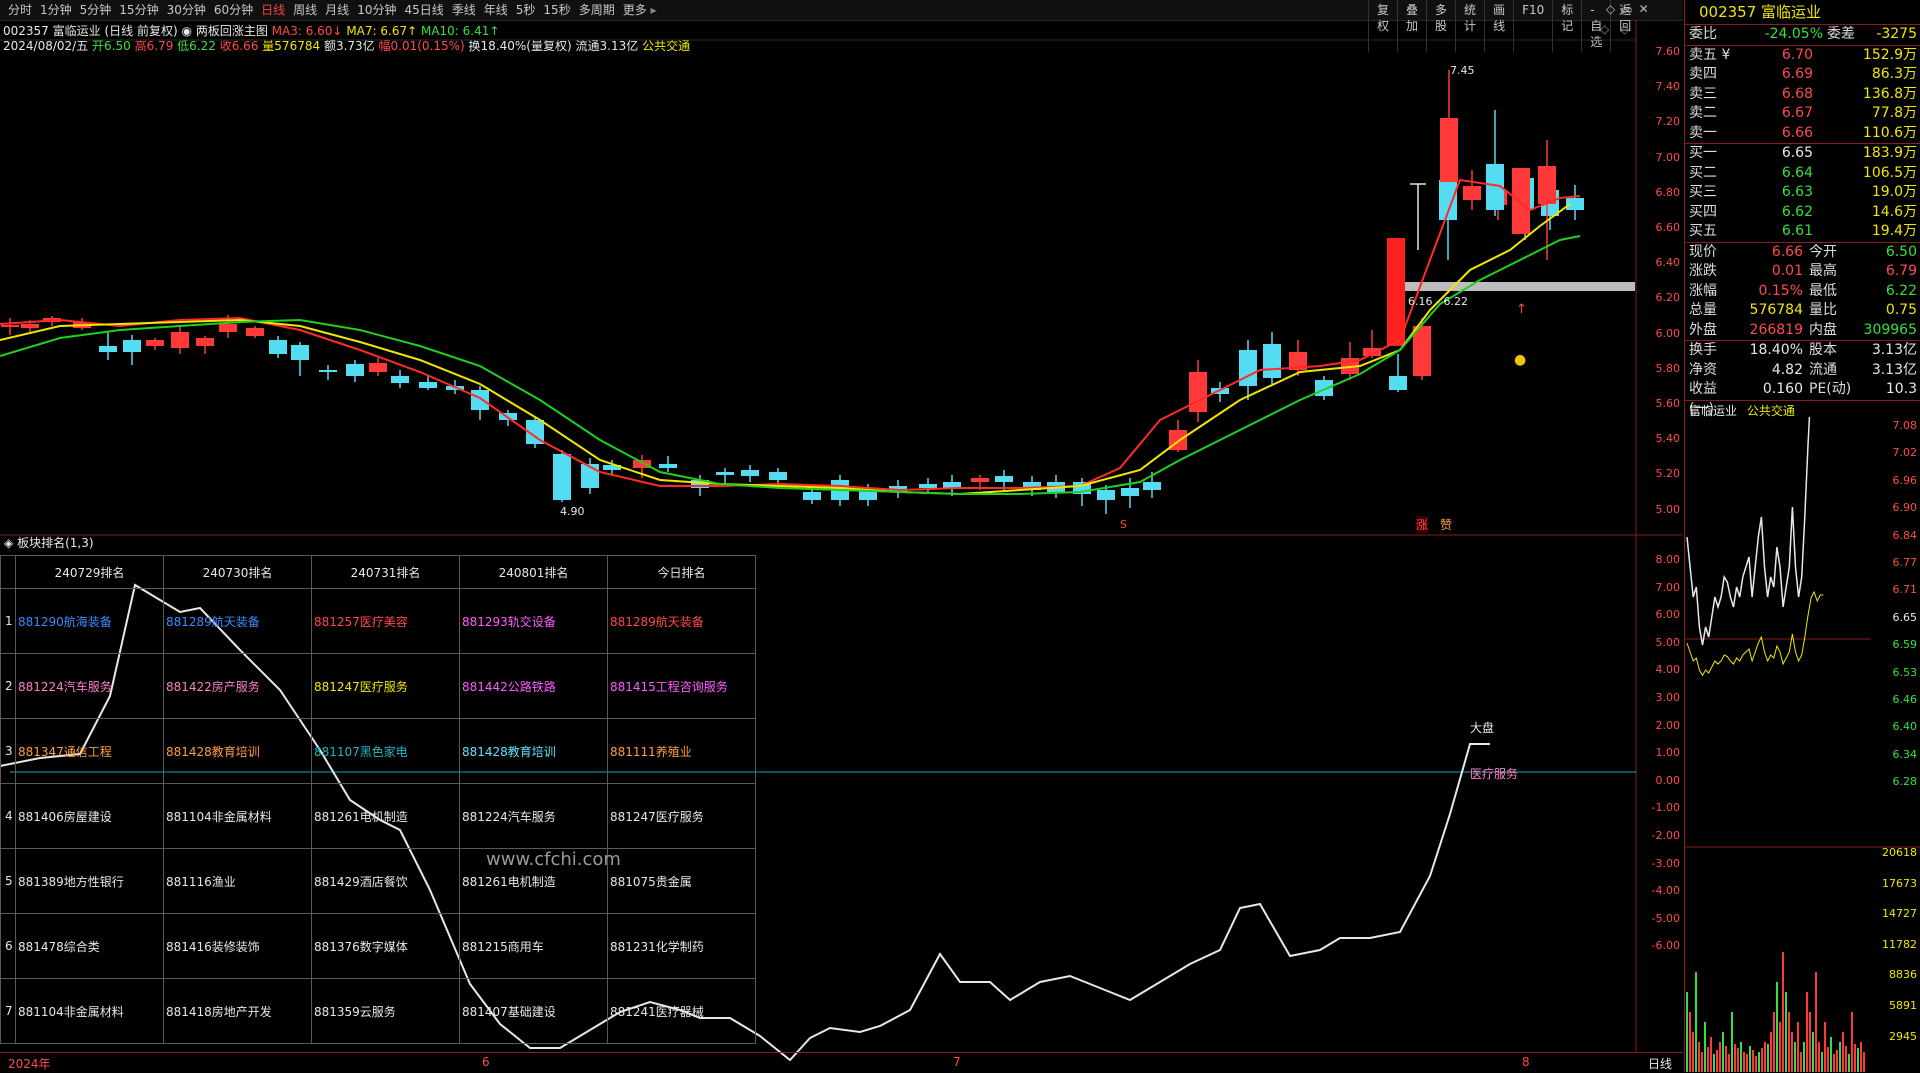  I want to click on period-tab: 更多, so click(640, 10).